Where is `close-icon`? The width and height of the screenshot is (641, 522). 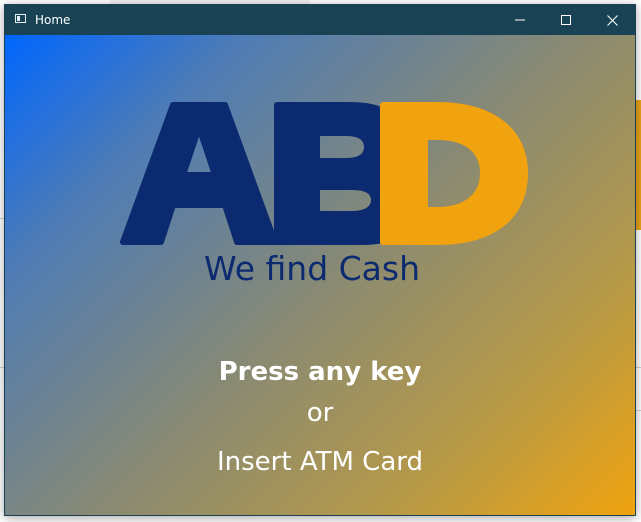 close-icon is located at coordinates (612, 20).